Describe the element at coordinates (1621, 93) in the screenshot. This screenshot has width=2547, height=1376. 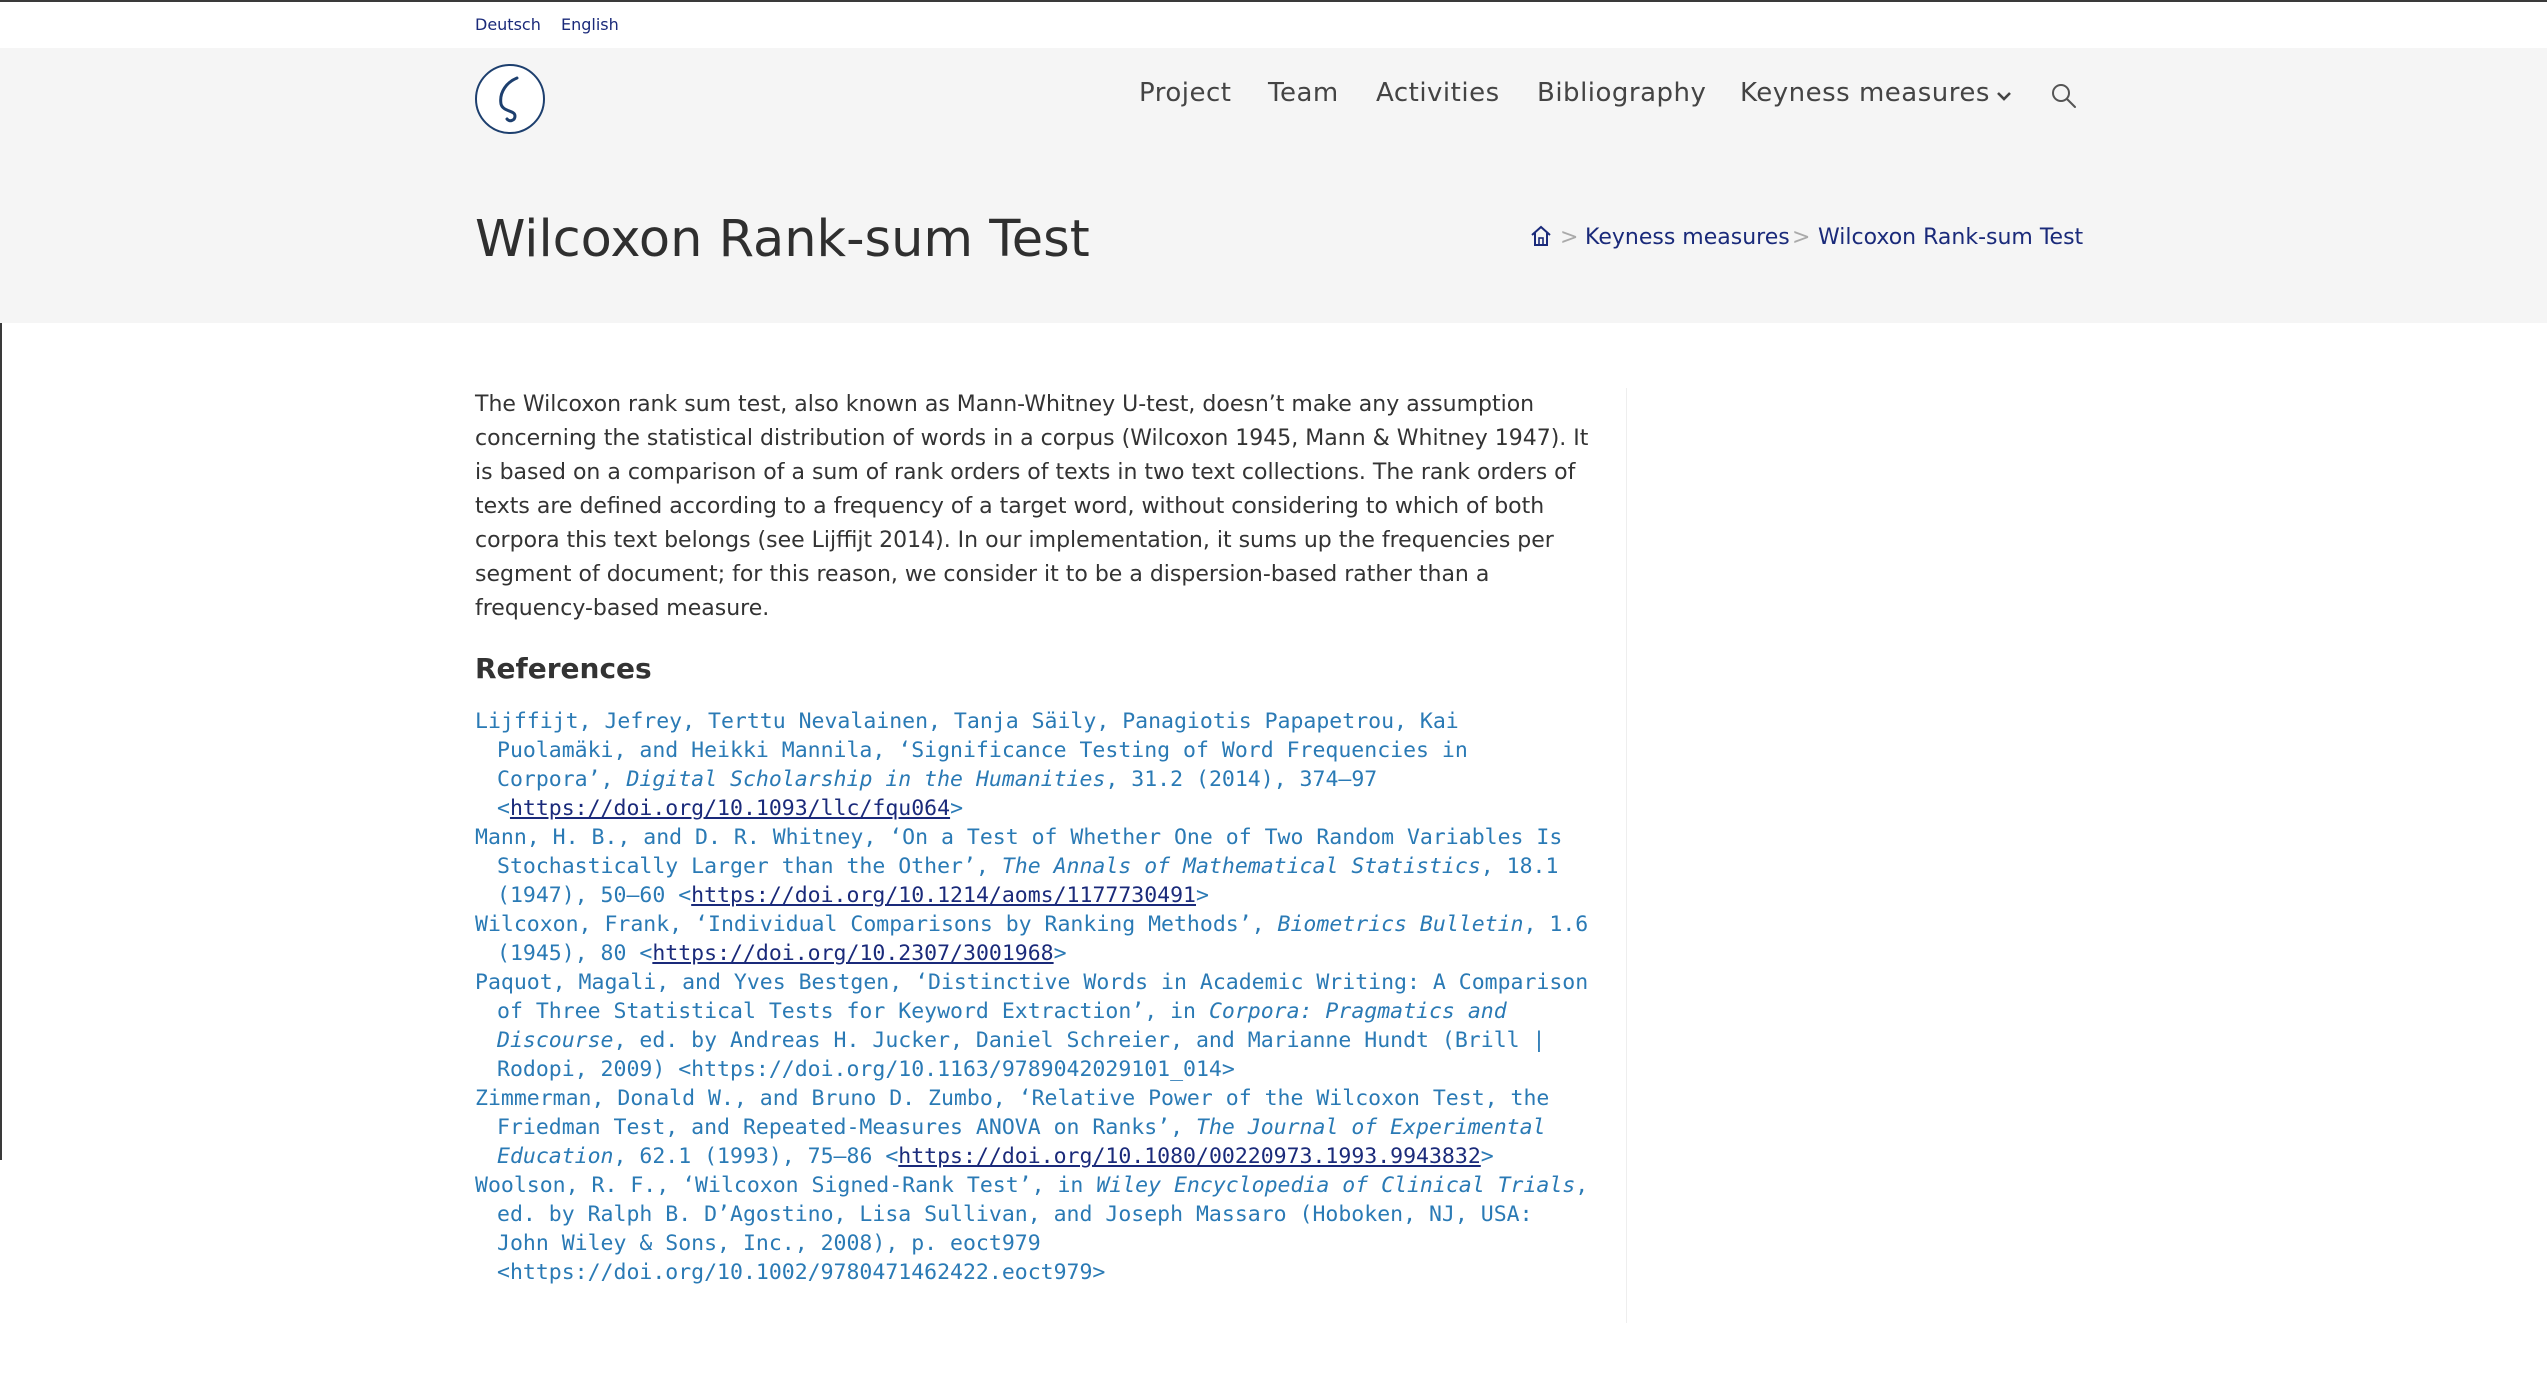
I see `nav-item-bibliography: Bibliography` at that location.